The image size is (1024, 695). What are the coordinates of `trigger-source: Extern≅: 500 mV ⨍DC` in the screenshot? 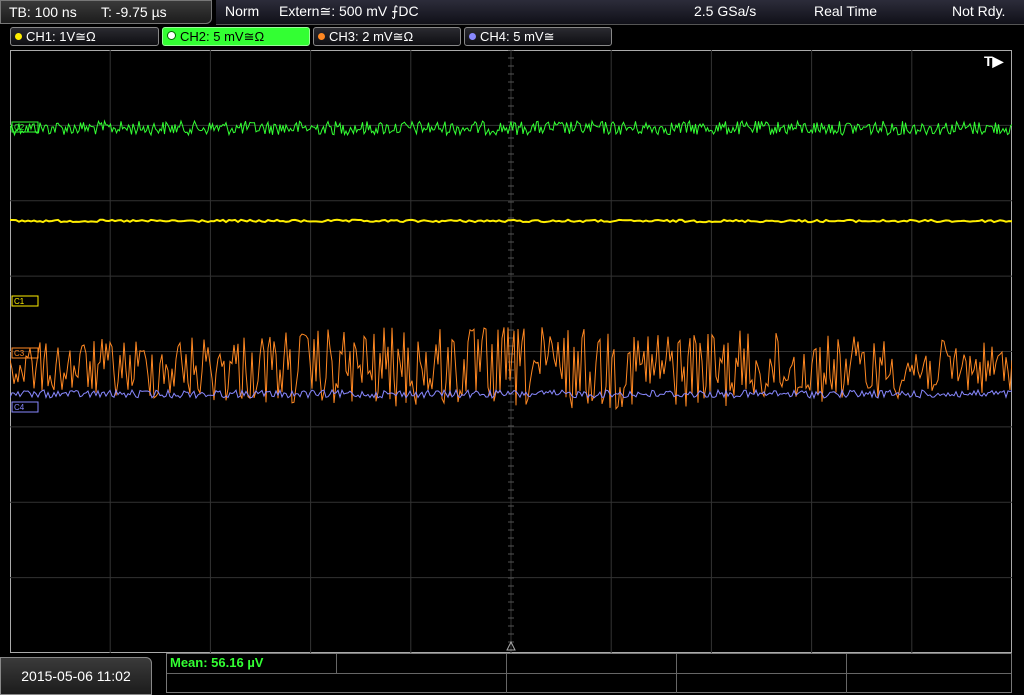 It's located at (349, 11).